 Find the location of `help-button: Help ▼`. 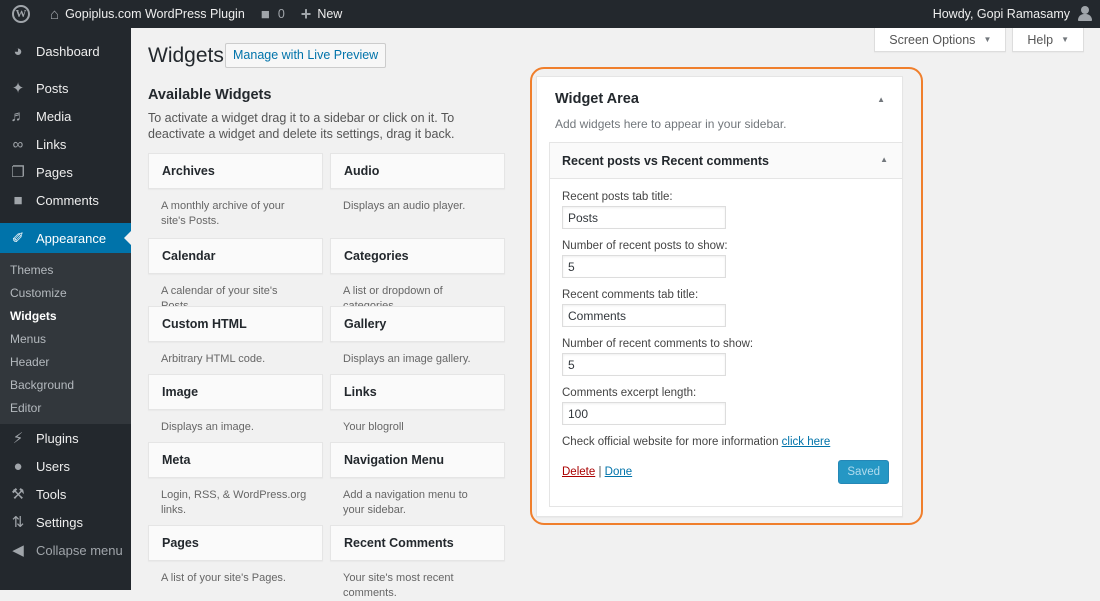

help-button: Help ▼ is located at coordinates (1048, 40).